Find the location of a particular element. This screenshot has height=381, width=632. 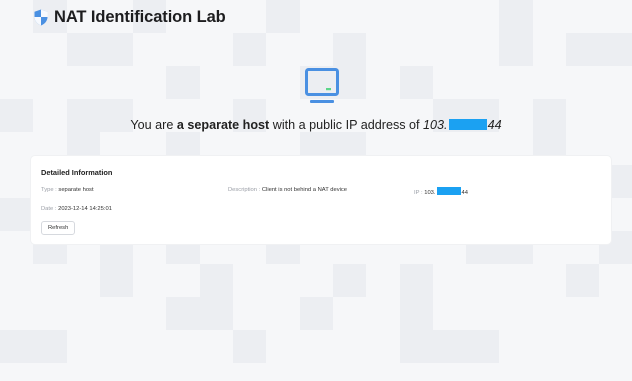

description-label: Description : is located at coordinates (244, 190).